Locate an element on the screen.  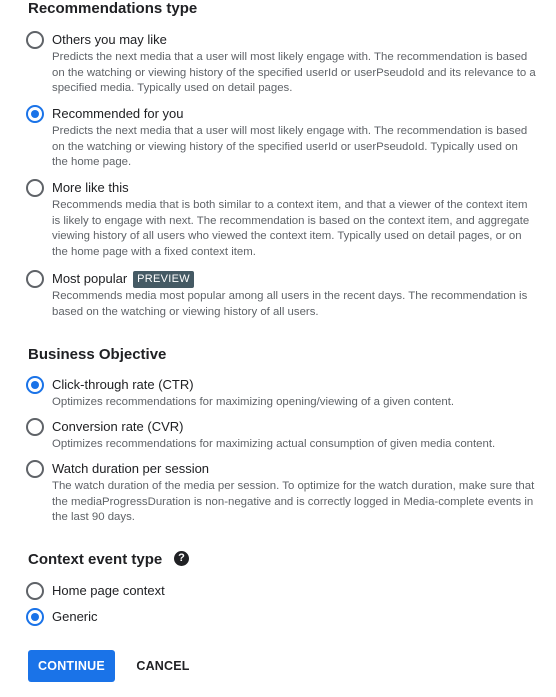
radio-ctr is located at coordinates (35, 385).